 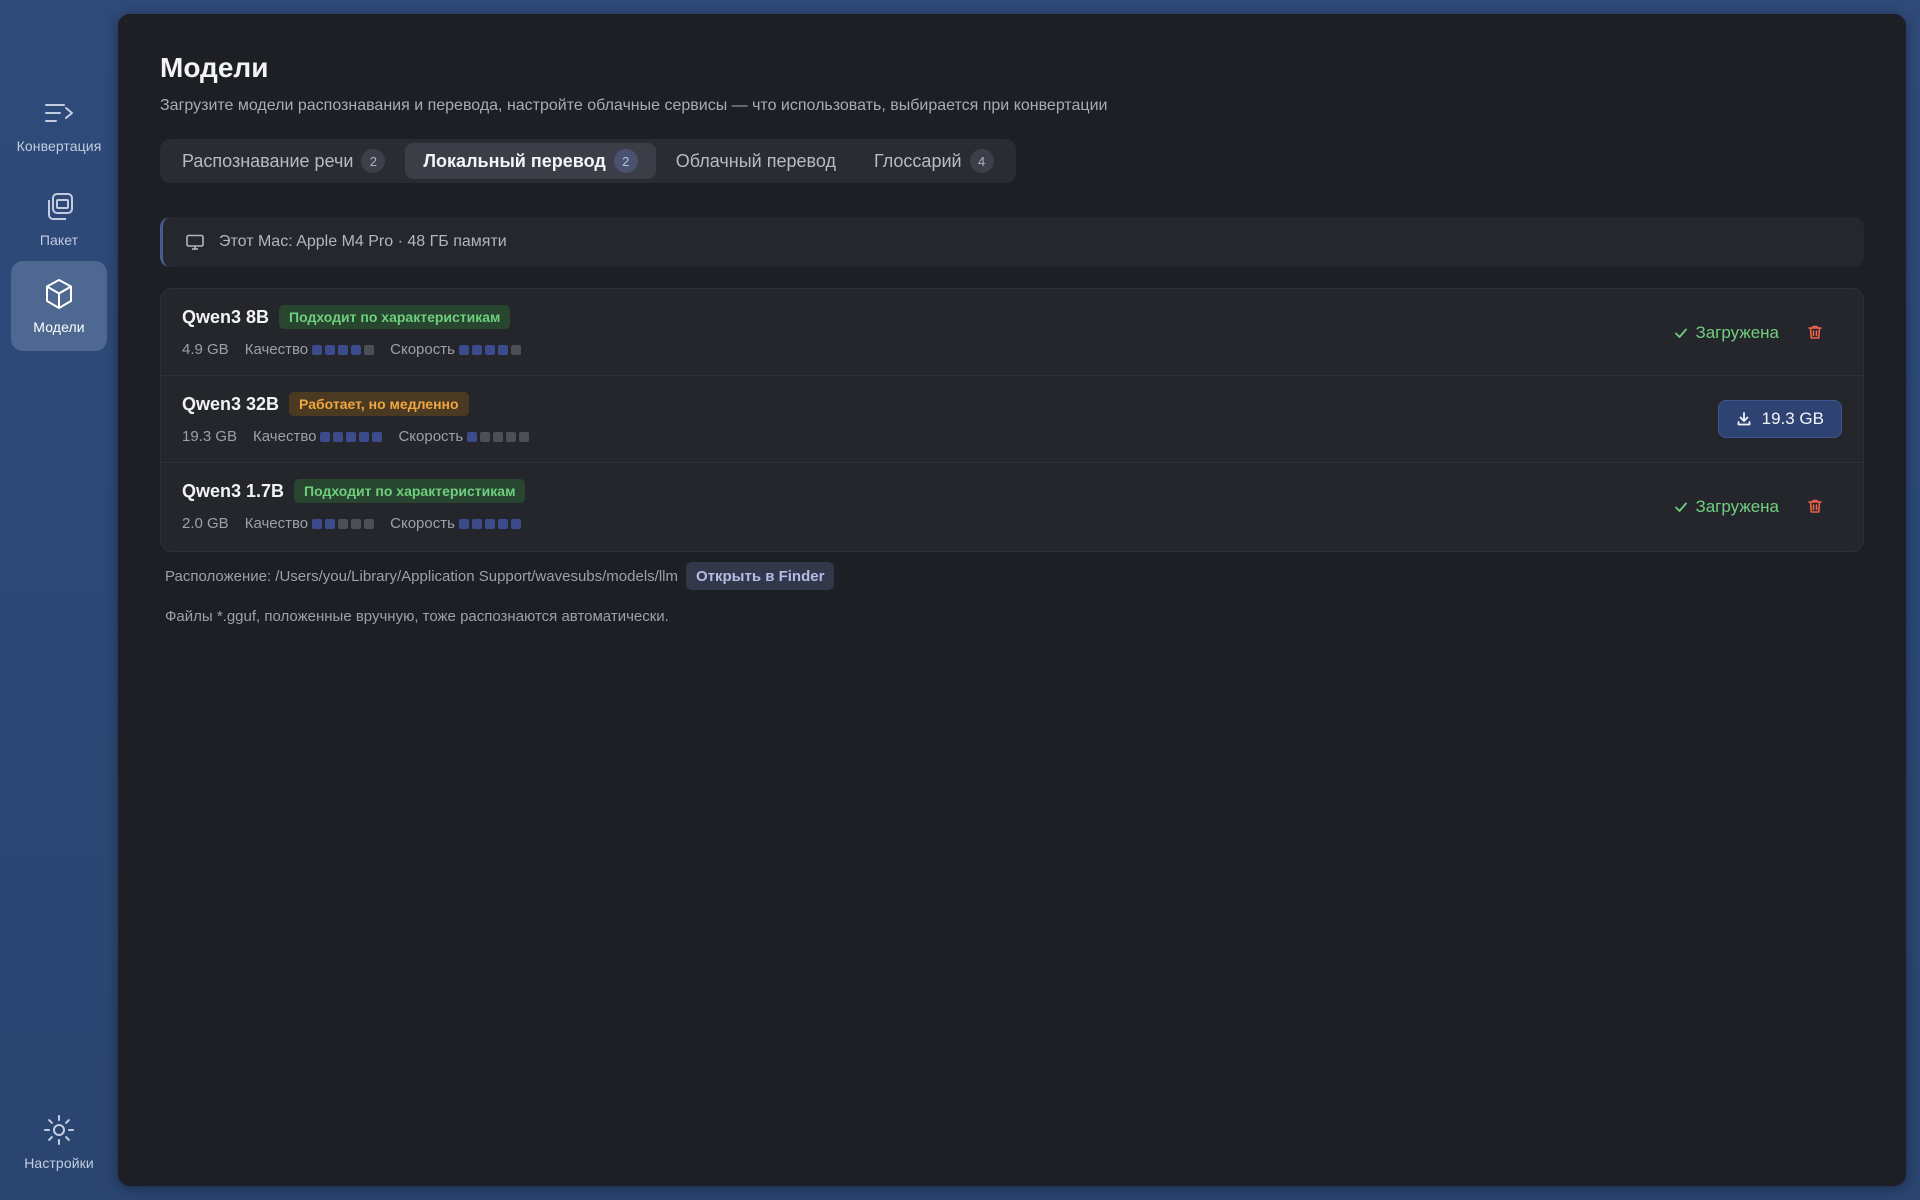 What do you see at coordinates (760, 576) in the screenshot?
I see `open-in-finder-button: Открыть в Finder` at bounding box center [760, 576].